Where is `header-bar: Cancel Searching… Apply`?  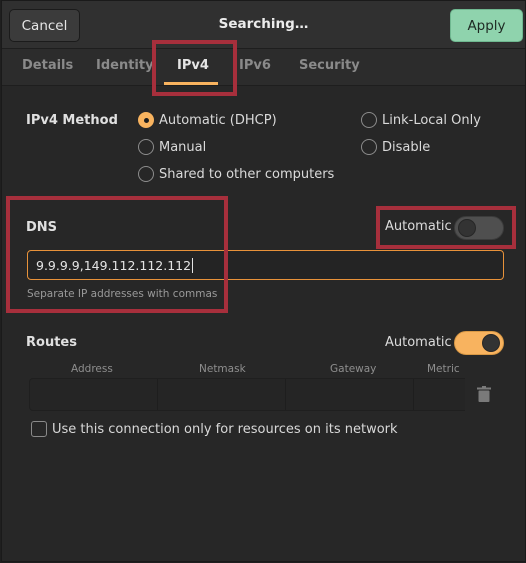
header-bar: Cancel Searching… Apply is located at coordinates (263, 25).